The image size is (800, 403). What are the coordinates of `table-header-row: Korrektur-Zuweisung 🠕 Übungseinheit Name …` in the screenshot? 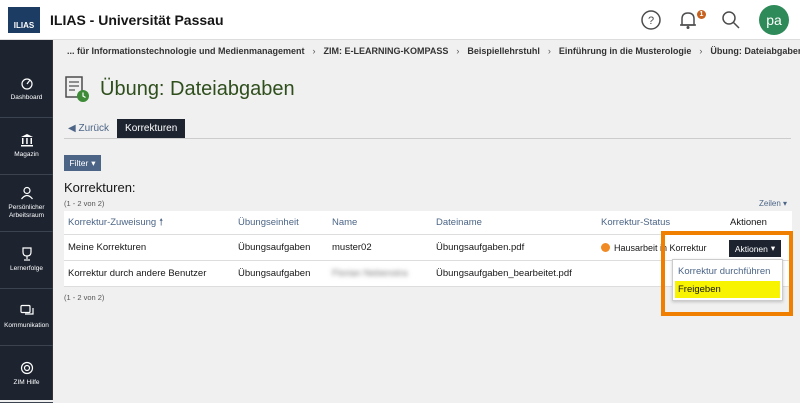 It's located at (428, 223).